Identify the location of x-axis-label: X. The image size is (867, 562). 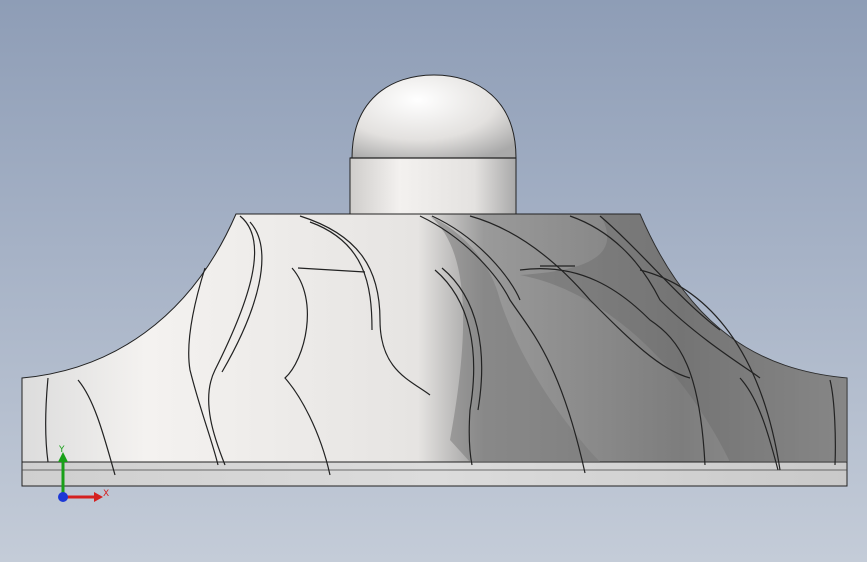
(106, 494).